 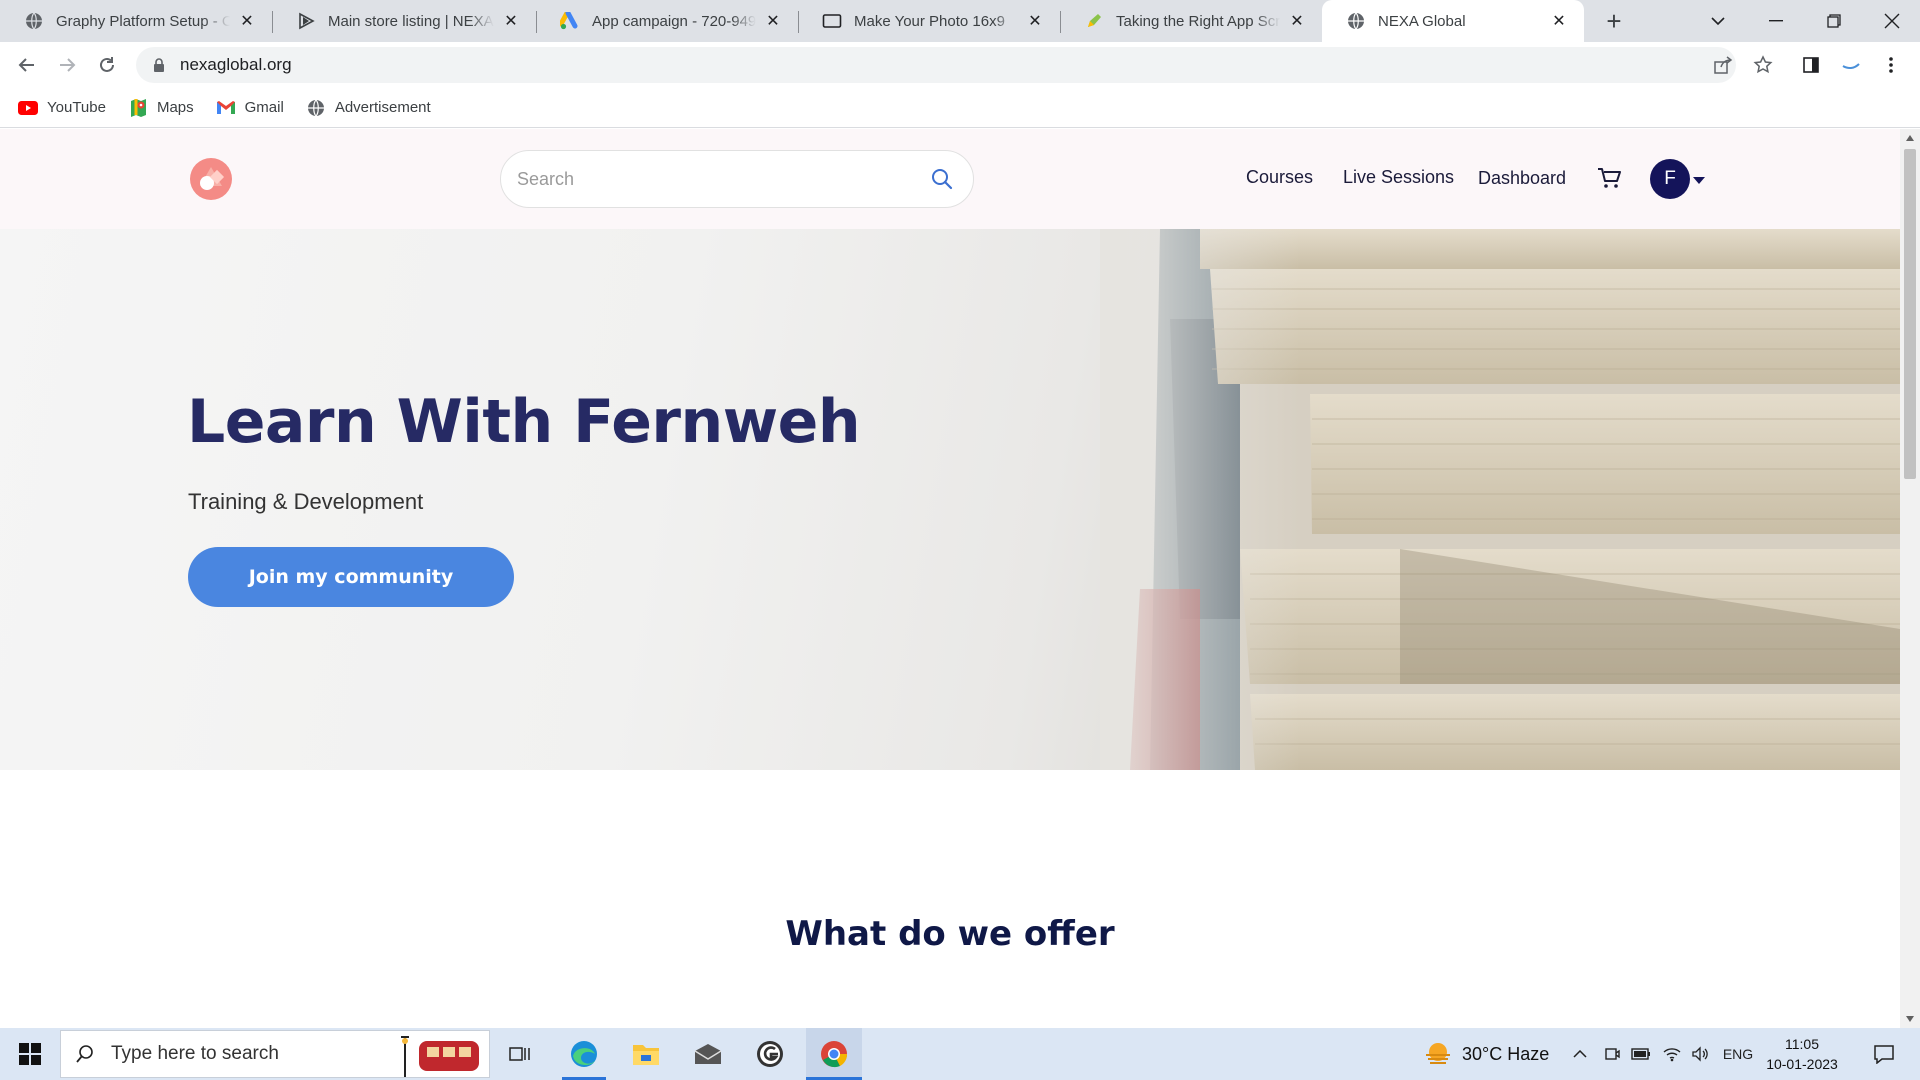 What do you see at coordinates (1802, 1064) in the screenshot?
I see `clock-date: 10-01-2023` at bounding box center [1802, 1064].